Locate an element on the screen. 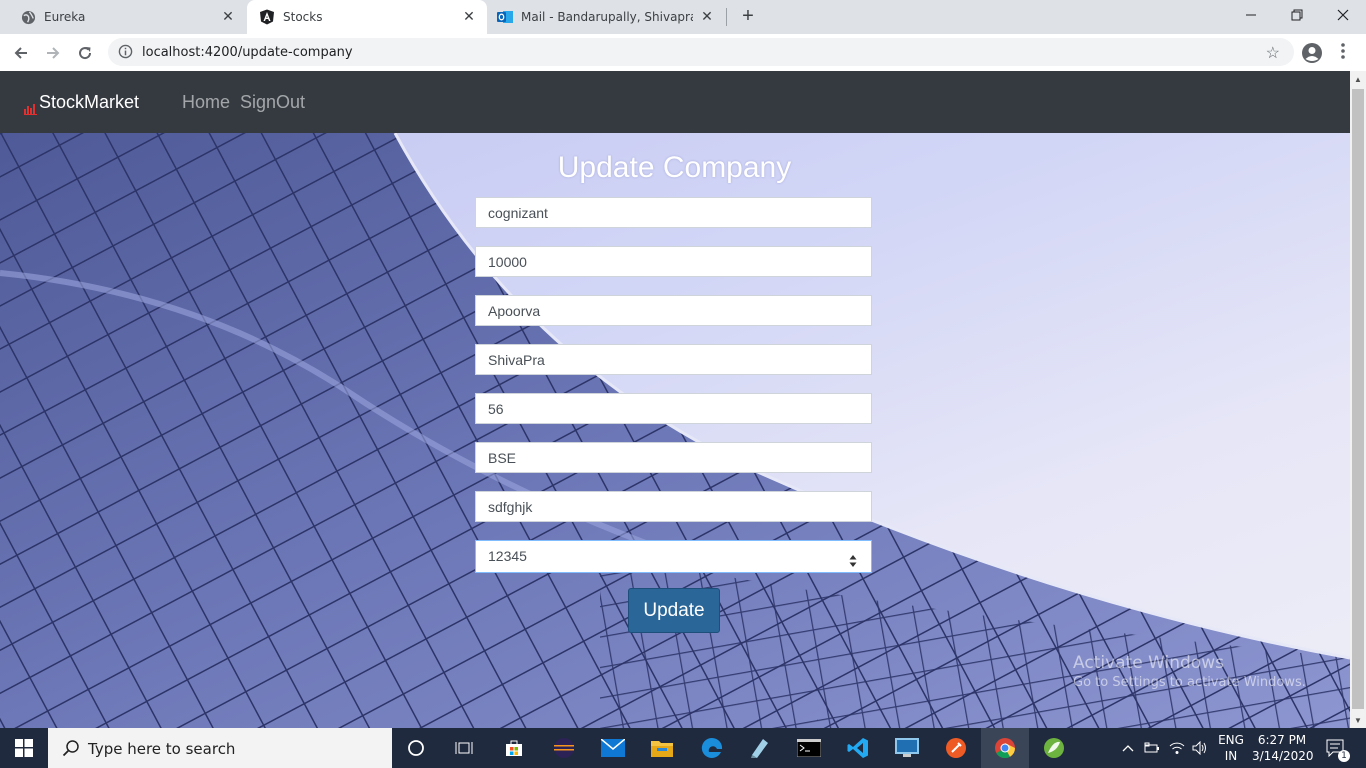  reload-icon is located at coordinates (85, 53).